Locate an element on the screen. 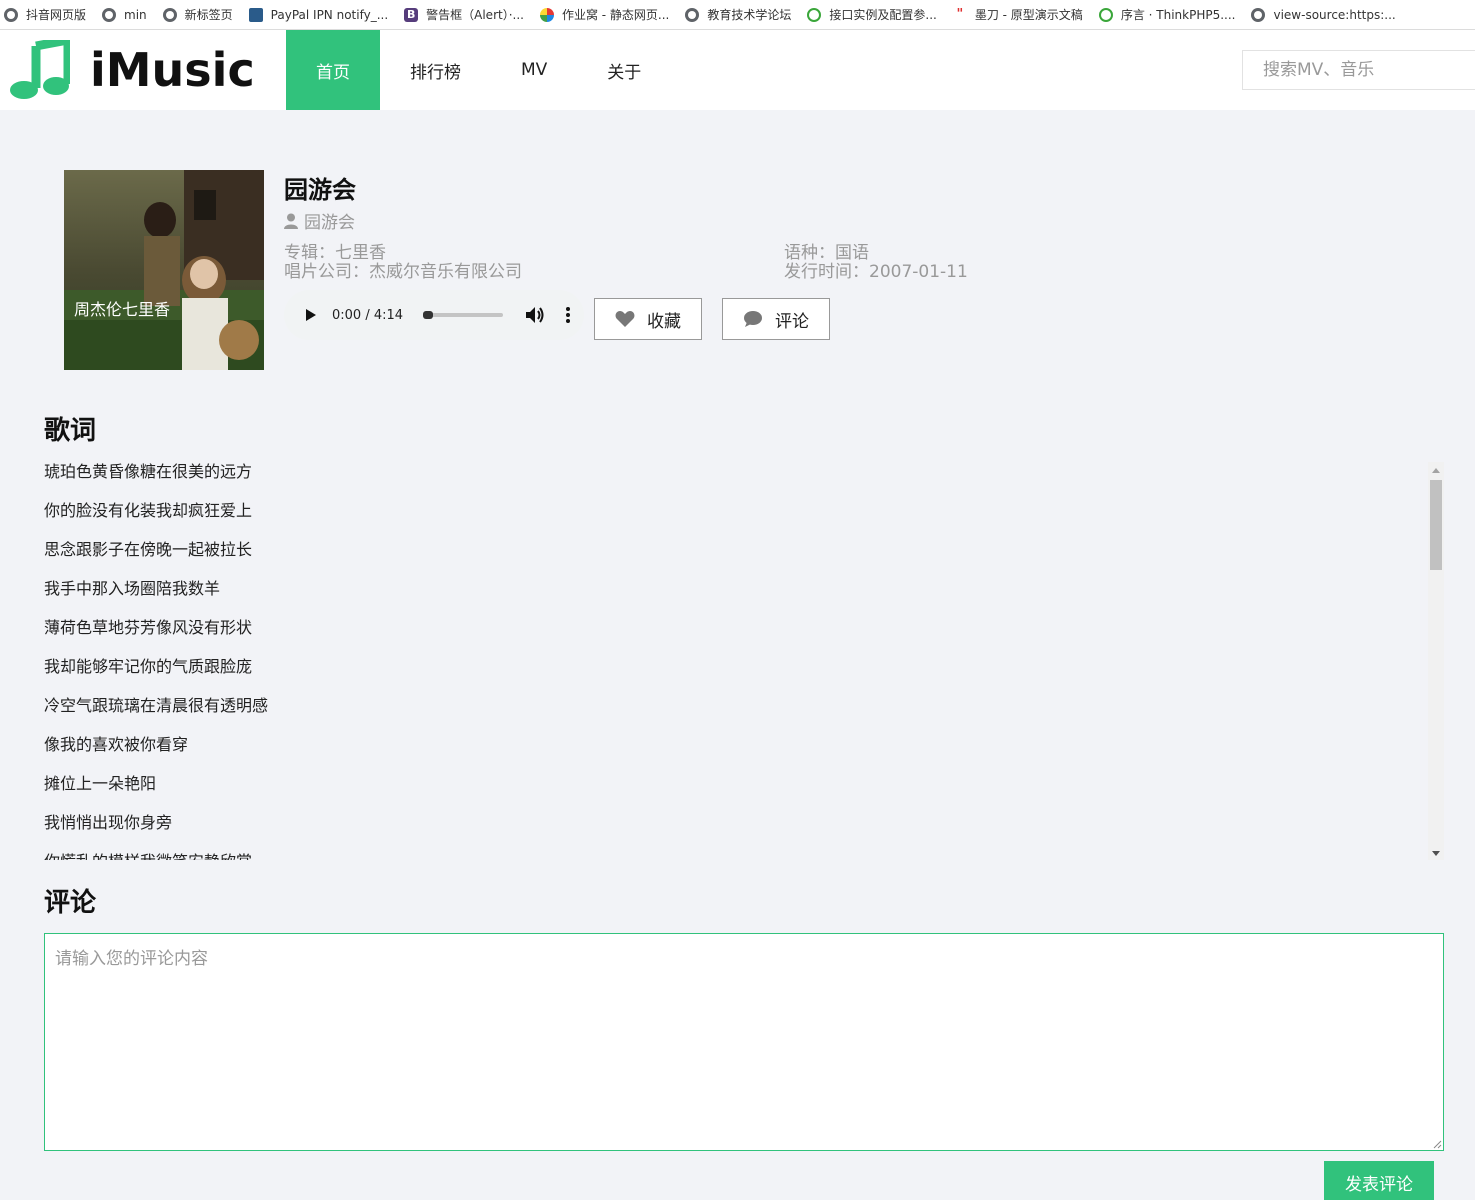 The width and height of the screenshot is (1475, 1200). bookmark-item: 教育技术学论坛 is located at coordinates (738, 14).